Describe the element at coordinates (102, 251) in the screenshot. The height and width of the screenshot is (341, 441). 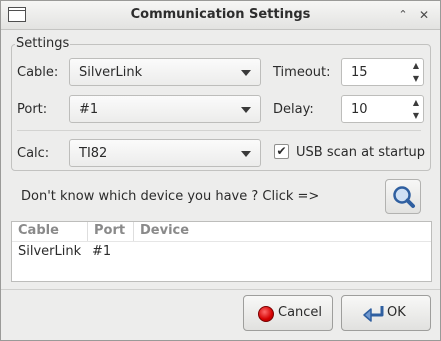
I see `row-port-cell: #1` at that location.